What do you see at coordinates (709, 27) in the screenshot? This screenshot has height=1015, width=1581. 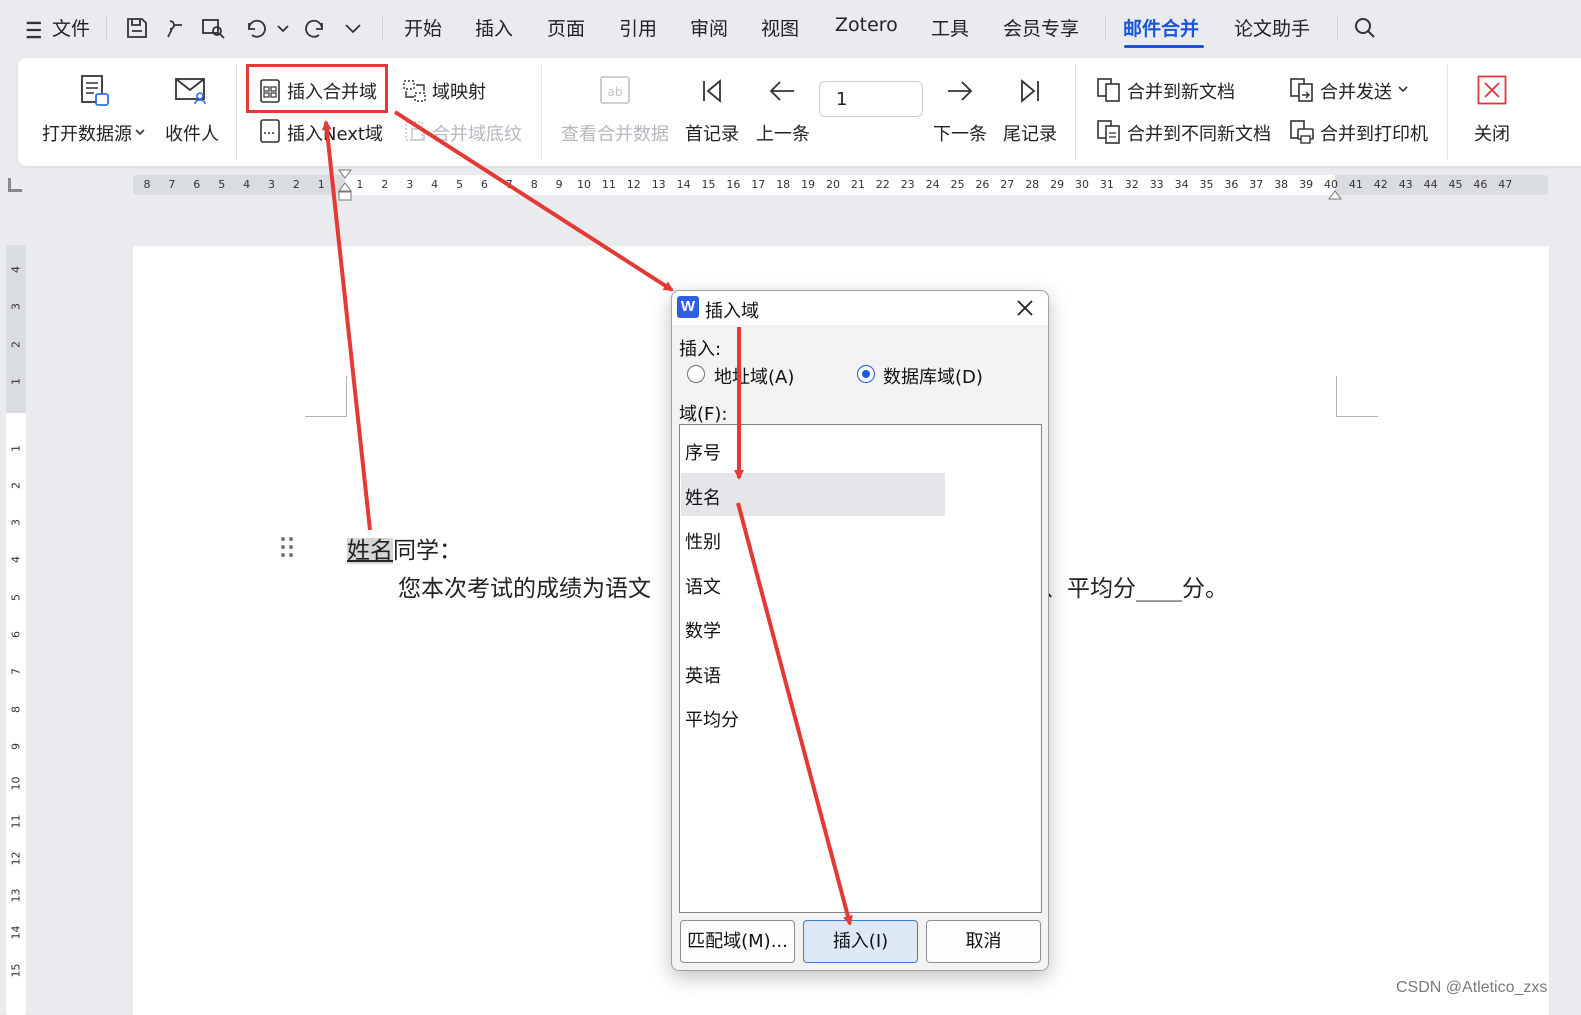 I see `tab-review: 审阅` at bounding box center [709, 27].